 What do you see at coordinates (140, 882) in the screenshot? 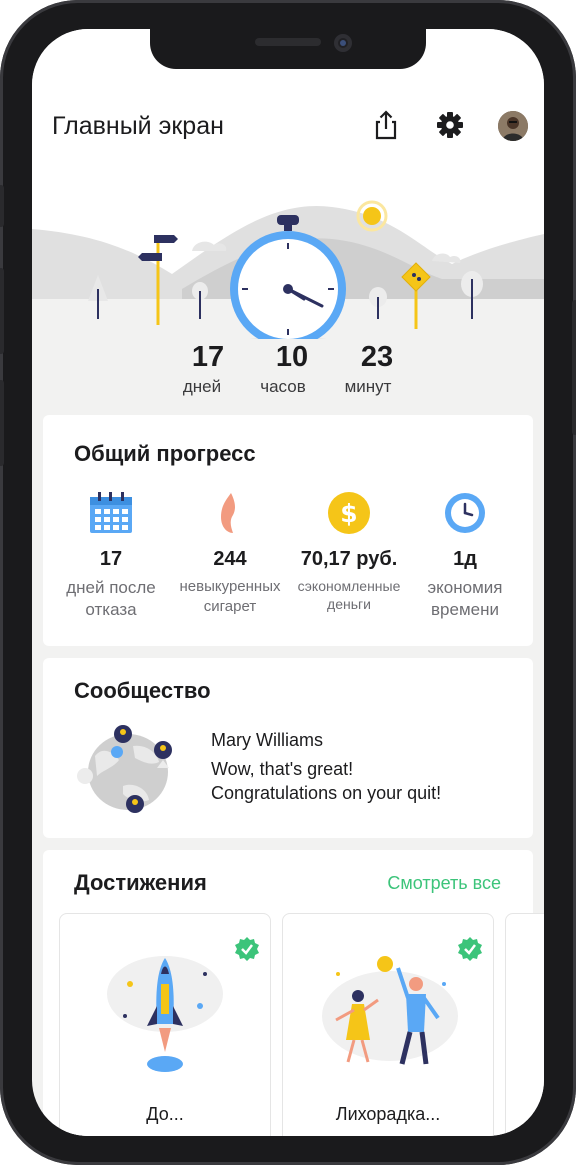
I see `achievements-title: Достижения` at bounding box center [140, 882].